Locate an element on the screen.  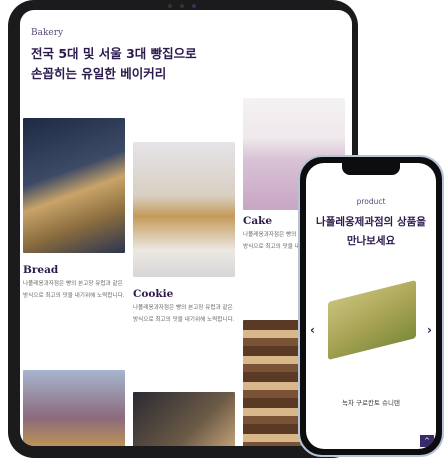
product-title-cookie: Cookie is located at coordinates (153, 294).